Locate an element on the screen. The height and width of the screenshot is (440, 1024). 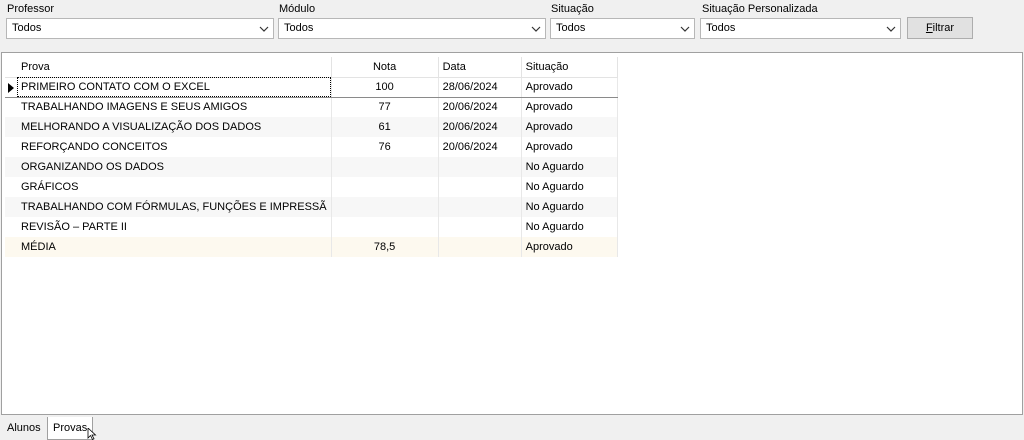
professor-select-value: Todos is located at coordinates (27, 28).